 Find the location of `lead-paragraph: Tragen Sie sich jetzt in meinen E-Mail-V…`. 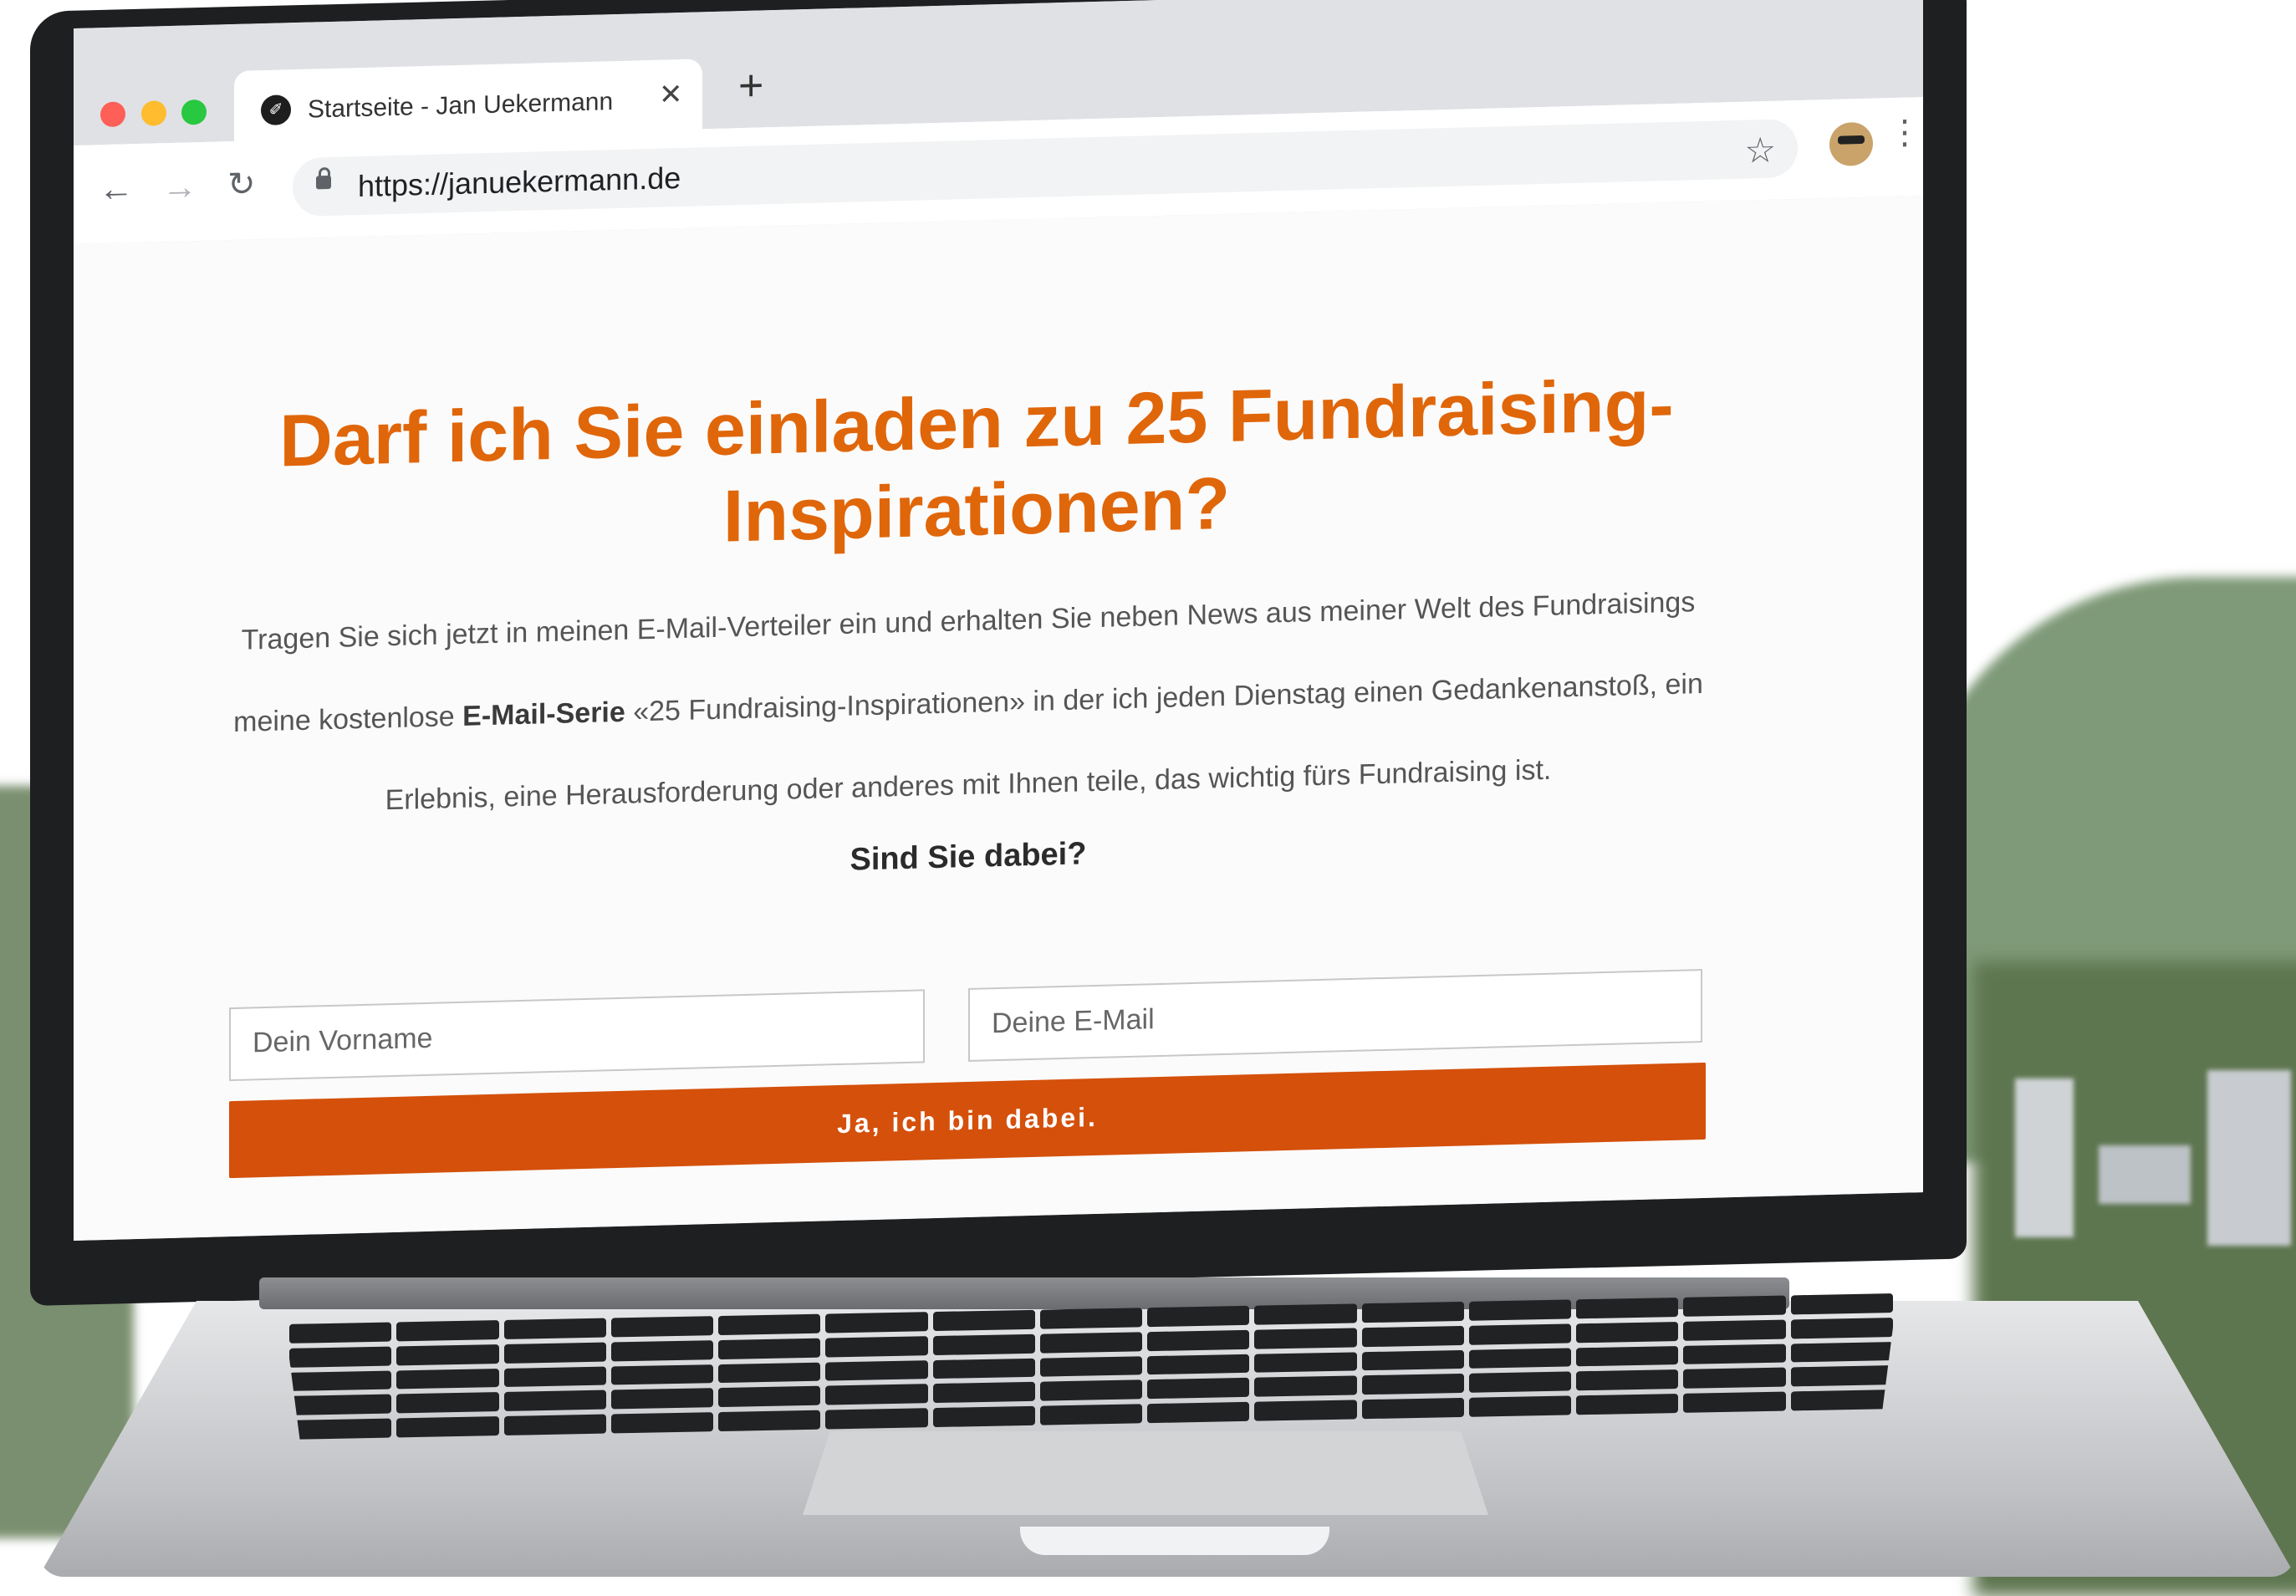

lead-paragraph: Tragen Sie sich jetzt in meinen E-Mail-V… is located at coordinates (968, 703).